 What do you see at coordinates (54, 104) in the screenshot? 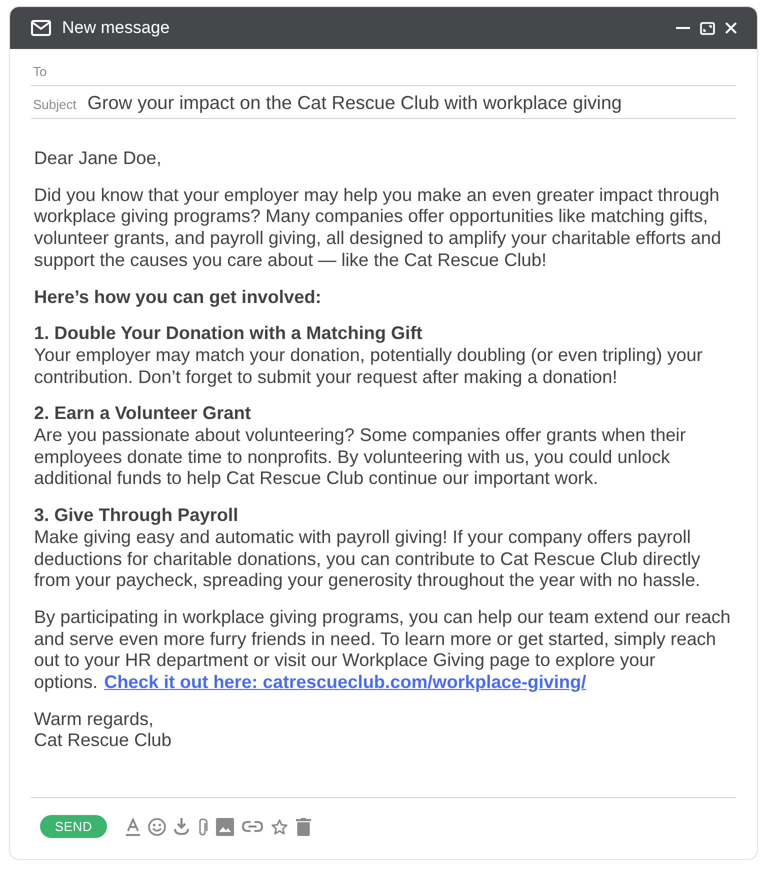
I see `subject-label: Subject` at bounding box center [54, 104].